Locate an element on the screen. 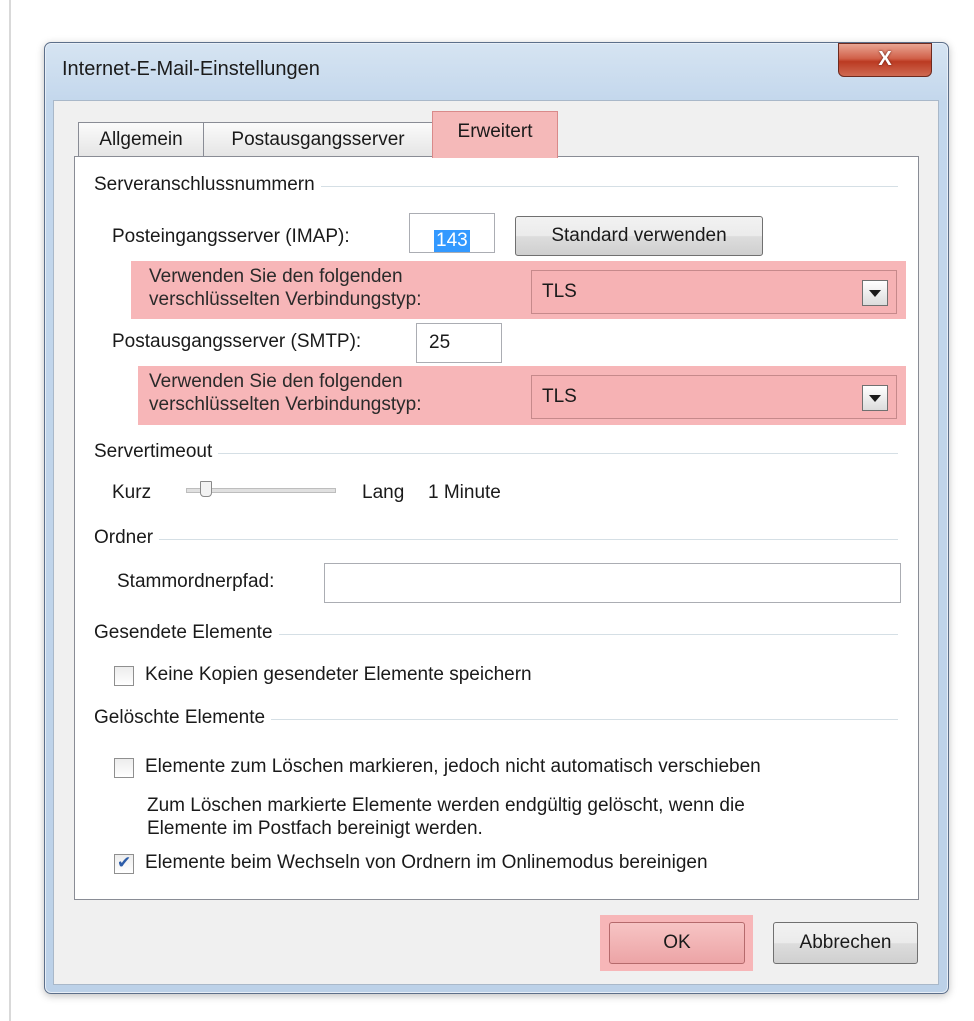  root-folder-path-label: Stammordnerpfad: is located at coordinates (196, 581).